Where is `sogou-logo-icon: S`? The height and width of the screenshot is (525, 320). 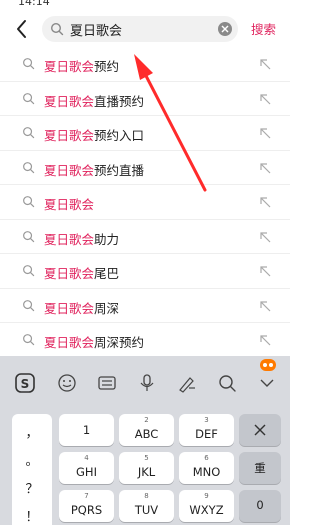 sogou-logo-icon: S is located at coordinates (25, 383).